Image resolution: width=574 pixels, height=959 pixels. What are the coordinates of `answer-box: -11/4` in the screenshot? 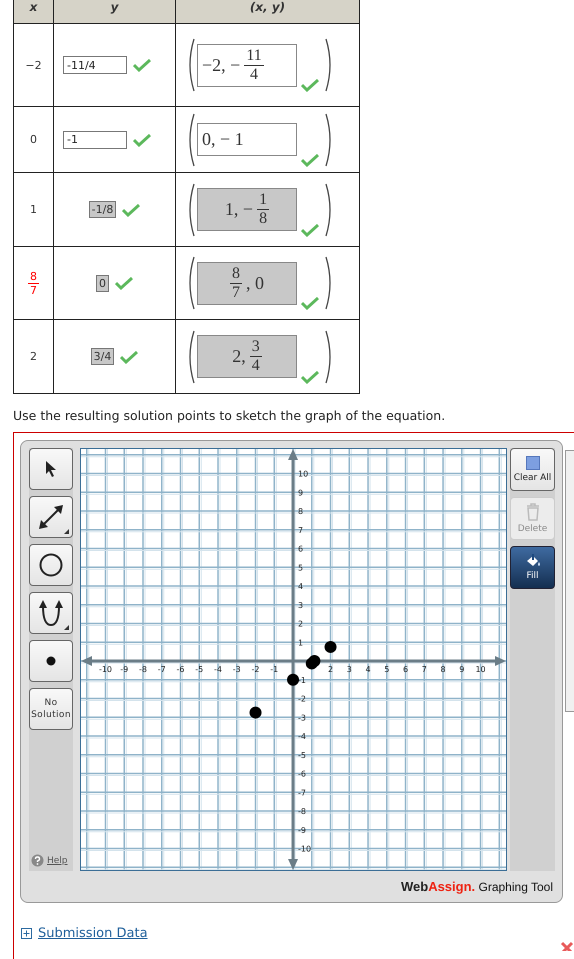 It's located at (95, 65).